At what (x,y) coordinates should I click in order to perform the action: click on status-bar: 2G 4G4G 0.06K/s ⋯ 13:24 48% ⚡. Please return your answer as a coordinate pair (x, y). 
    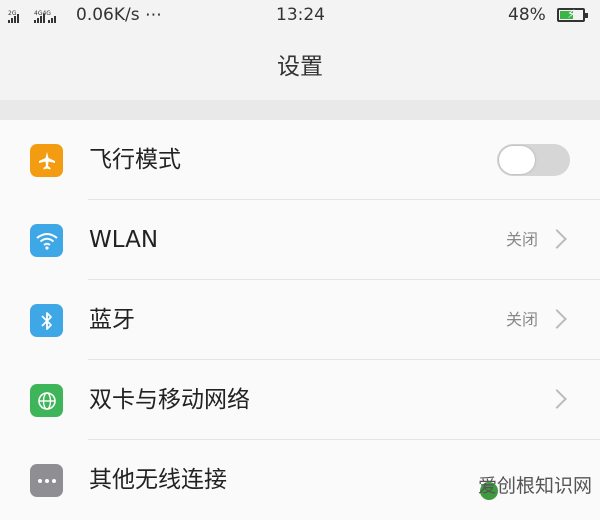
    Looking at the image, I should click on (300, 17).